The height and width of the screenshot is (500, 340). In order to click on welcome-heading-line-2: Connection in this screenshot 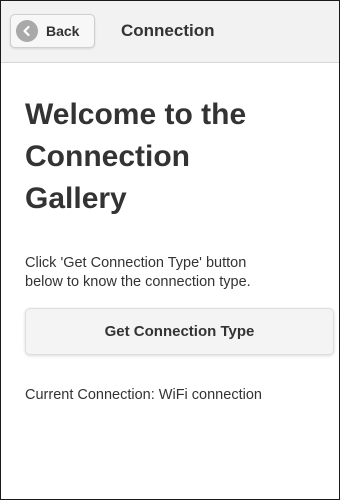, I will do `click(107, 156)`.